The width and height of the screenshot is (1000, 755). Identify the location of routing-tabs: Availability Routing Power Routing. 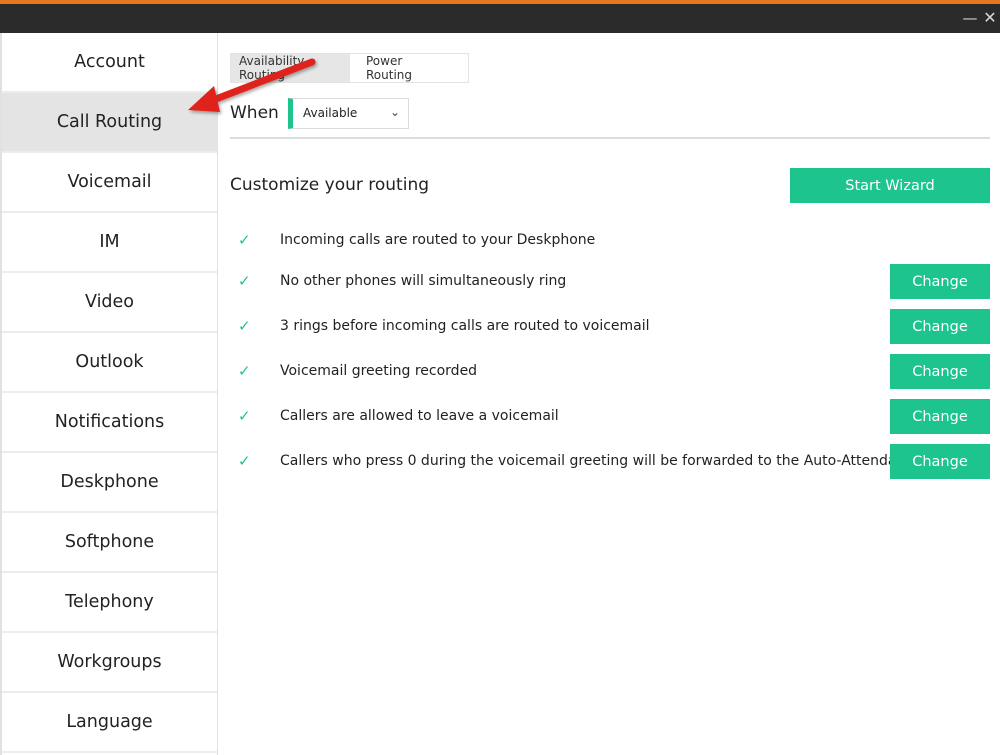
(349, 68).